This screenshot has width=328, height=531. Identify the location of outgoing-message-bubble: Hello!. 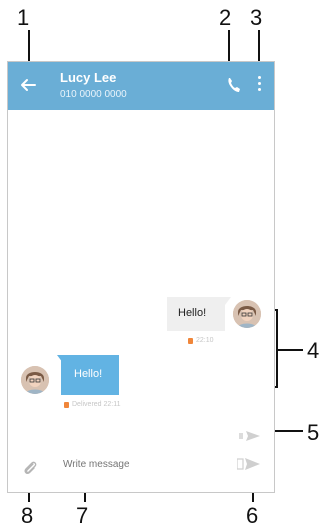
(196, 314).